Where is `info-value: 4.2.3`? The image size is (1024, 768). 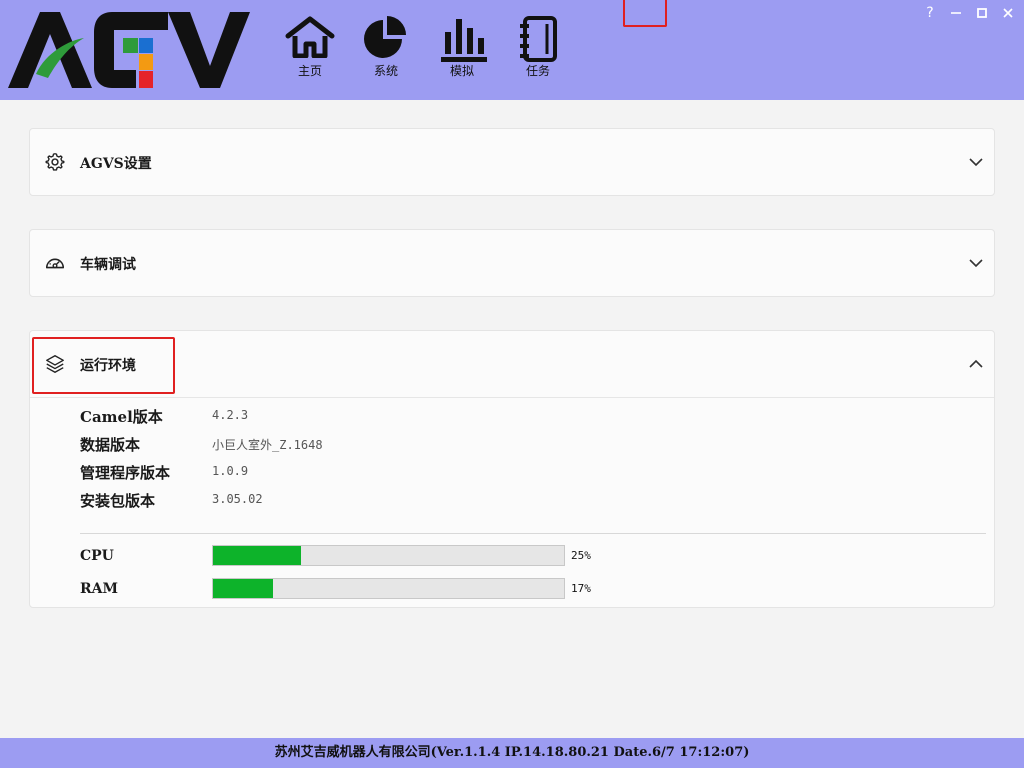 info-value: 4.2.3 is located at coordinates (230, 415).